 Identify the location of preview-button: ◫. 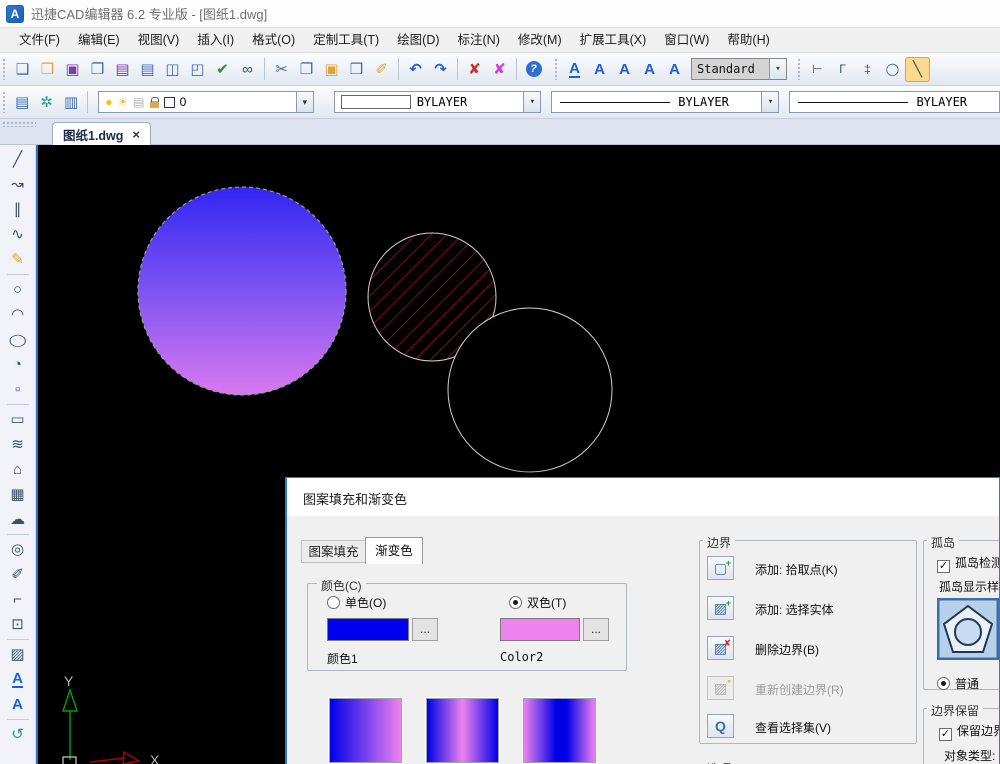
(172, 69).